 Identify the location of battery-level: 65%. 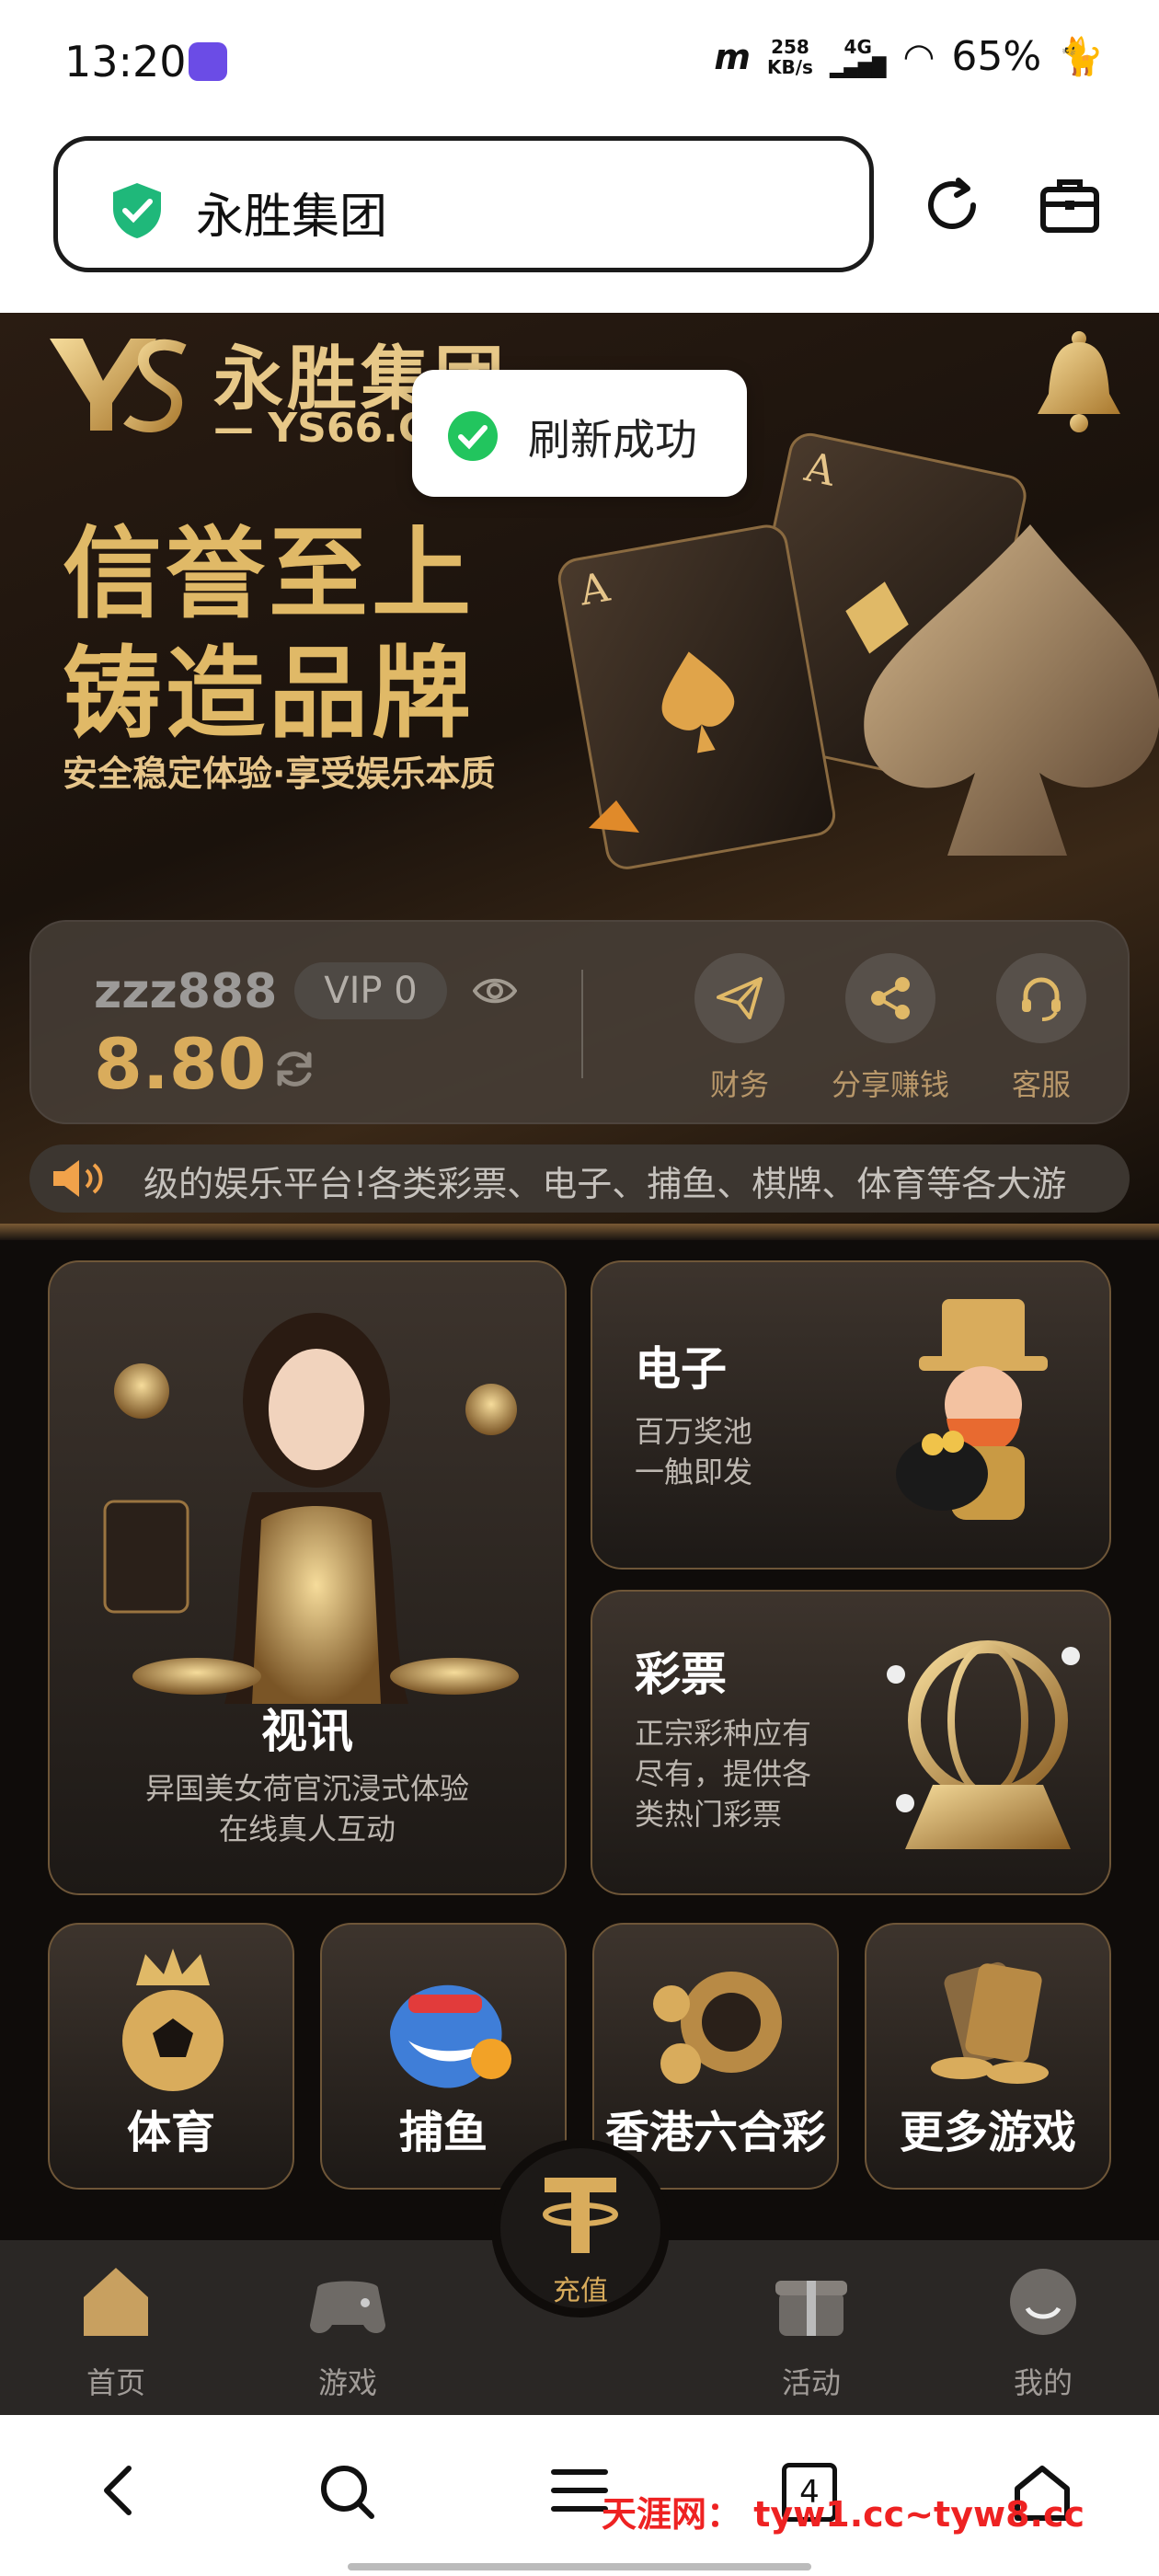
(996, 56).